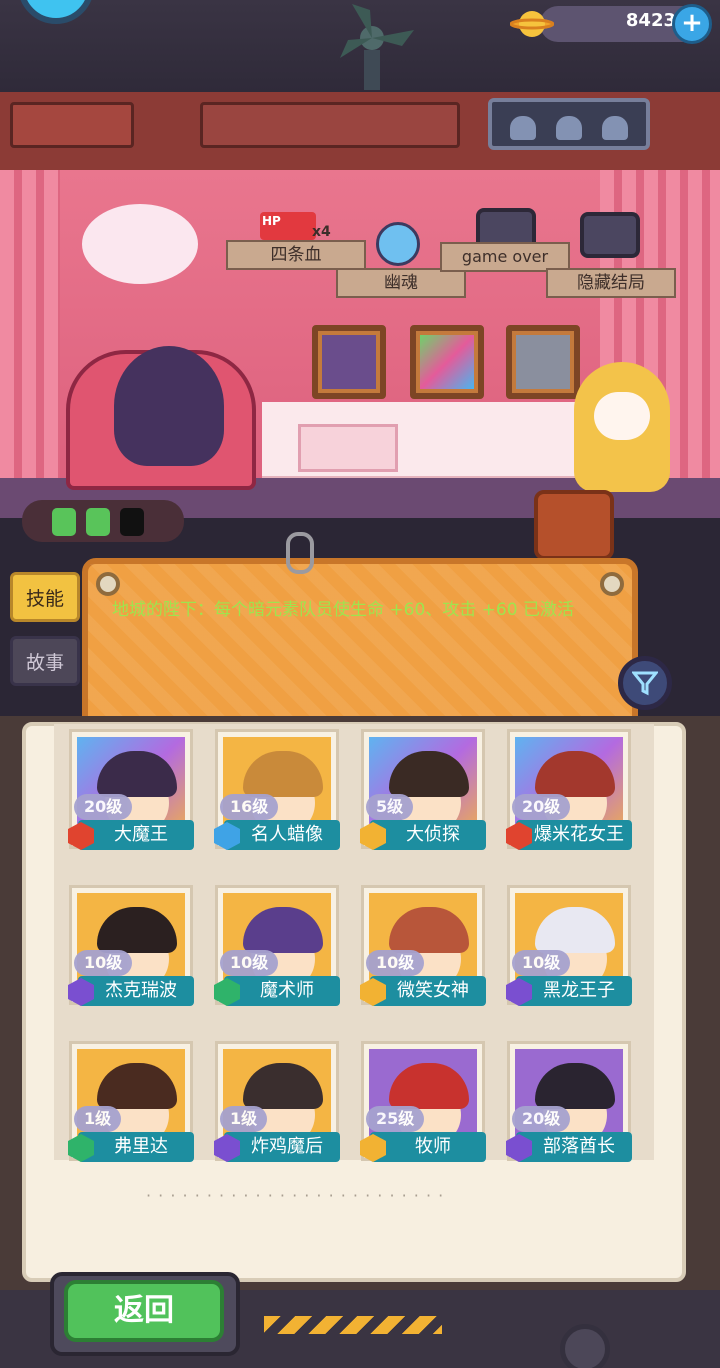 This screenshot has height=1368, width=720. Describe the element at coordinates (296, 255) in the screenshot. I see `sign-four-hp: 四条血` at that location.